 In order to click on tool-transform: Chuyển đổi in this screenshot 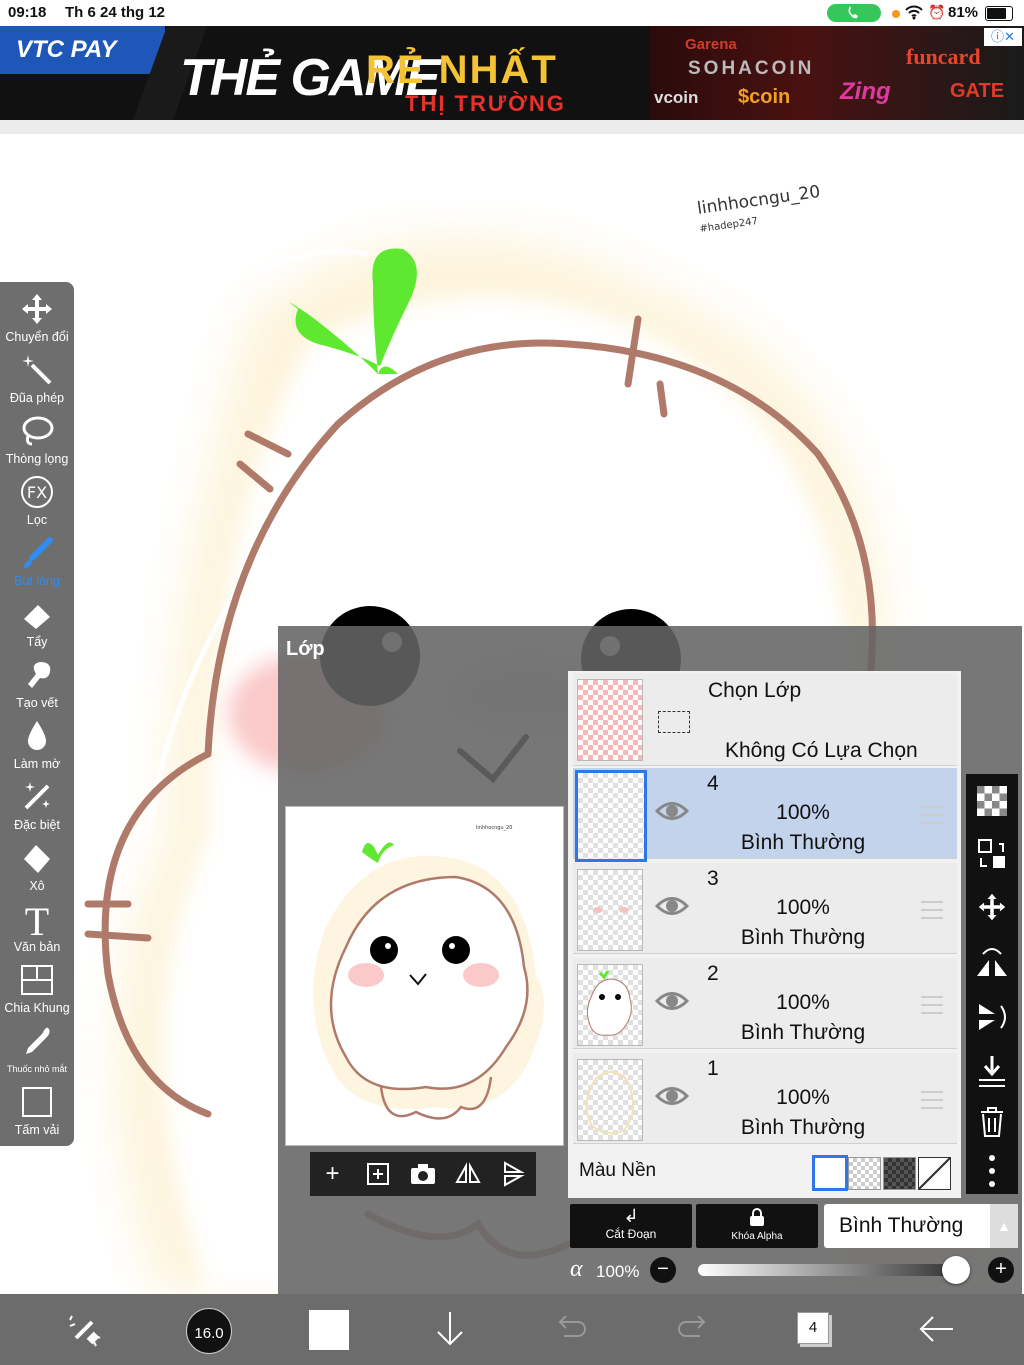, I will do `click(37, 322)`.